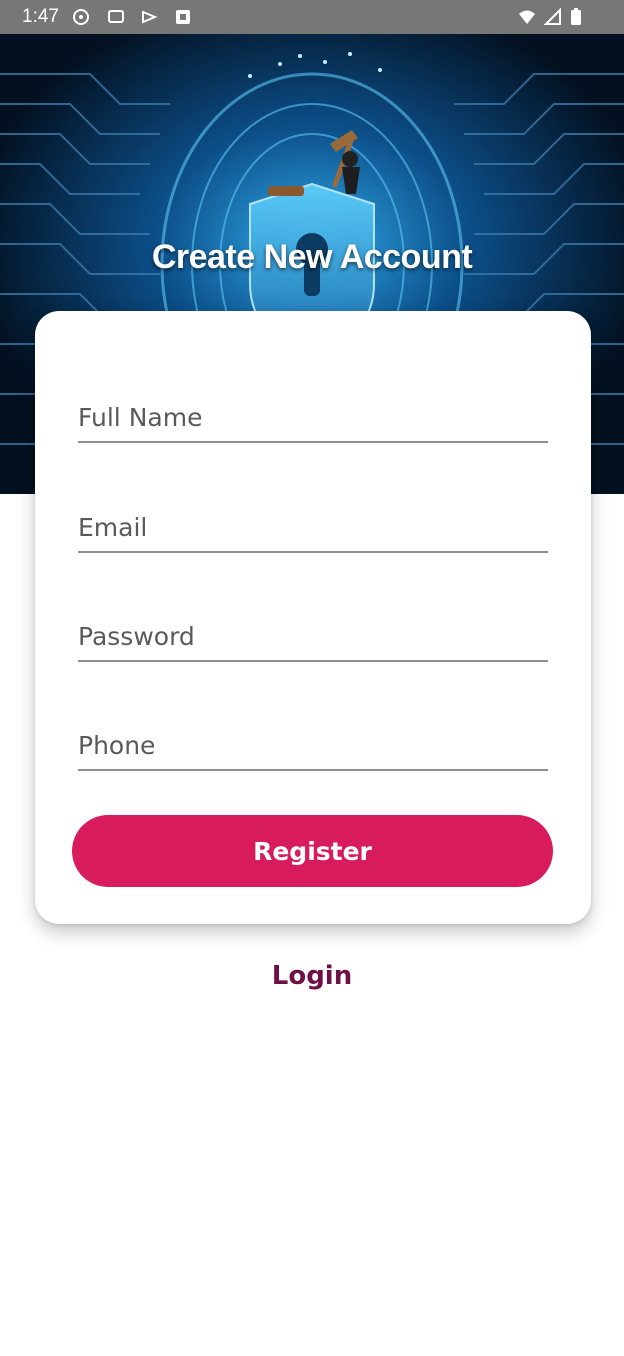 The width and height of the screenshot is (624, 1356). I want to click on sync-icon, so click(81, 17).